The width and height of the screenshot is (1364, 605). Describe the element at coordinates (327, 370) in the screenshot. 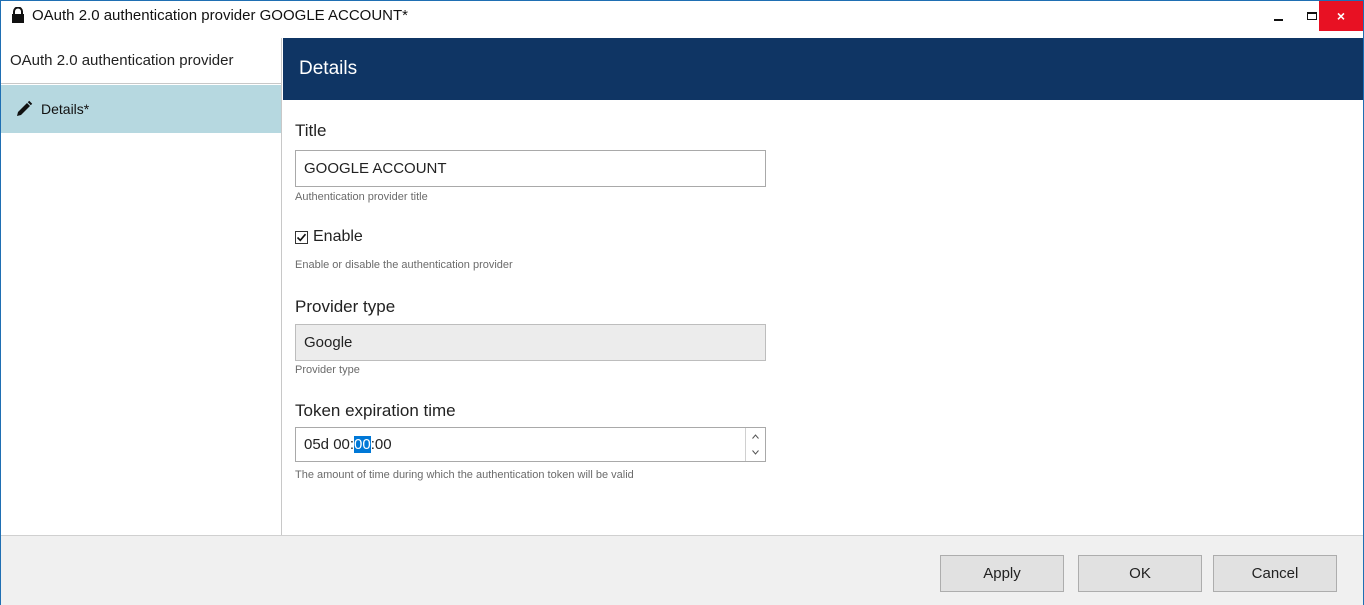

I see `provider-type-hint: Provider type` at that location.